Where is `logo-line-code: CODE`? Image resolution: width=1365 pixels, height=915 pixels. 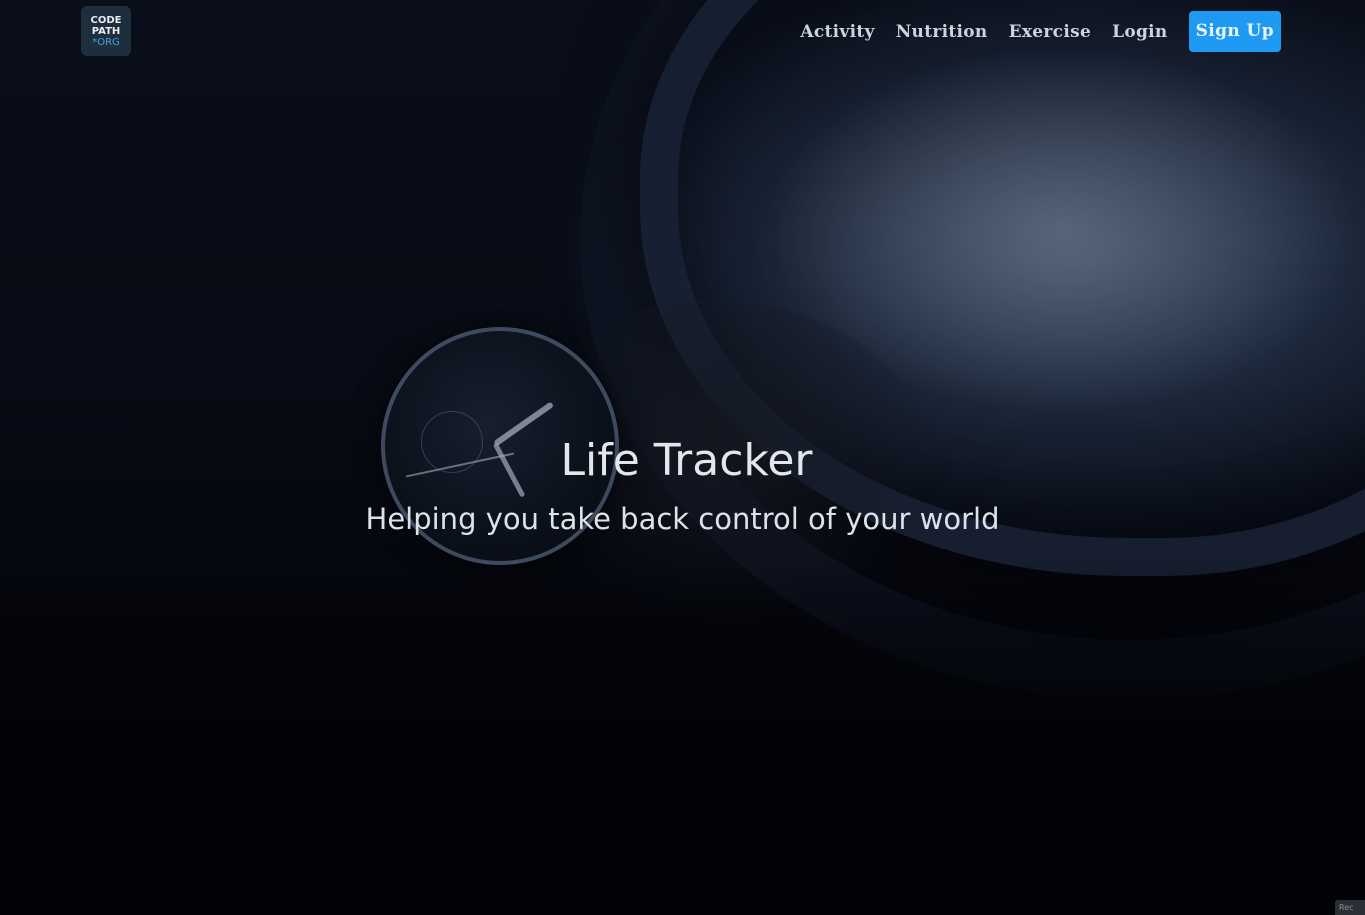
logo-line-code: CODE is located at coordinates (106, 20).